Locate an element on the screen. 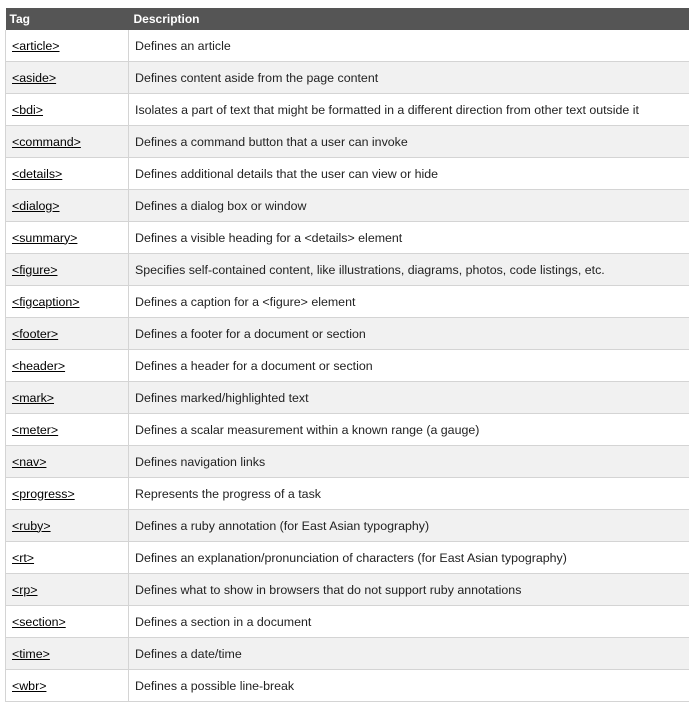  tag-link: <time> is located at coordinates (31, 654).